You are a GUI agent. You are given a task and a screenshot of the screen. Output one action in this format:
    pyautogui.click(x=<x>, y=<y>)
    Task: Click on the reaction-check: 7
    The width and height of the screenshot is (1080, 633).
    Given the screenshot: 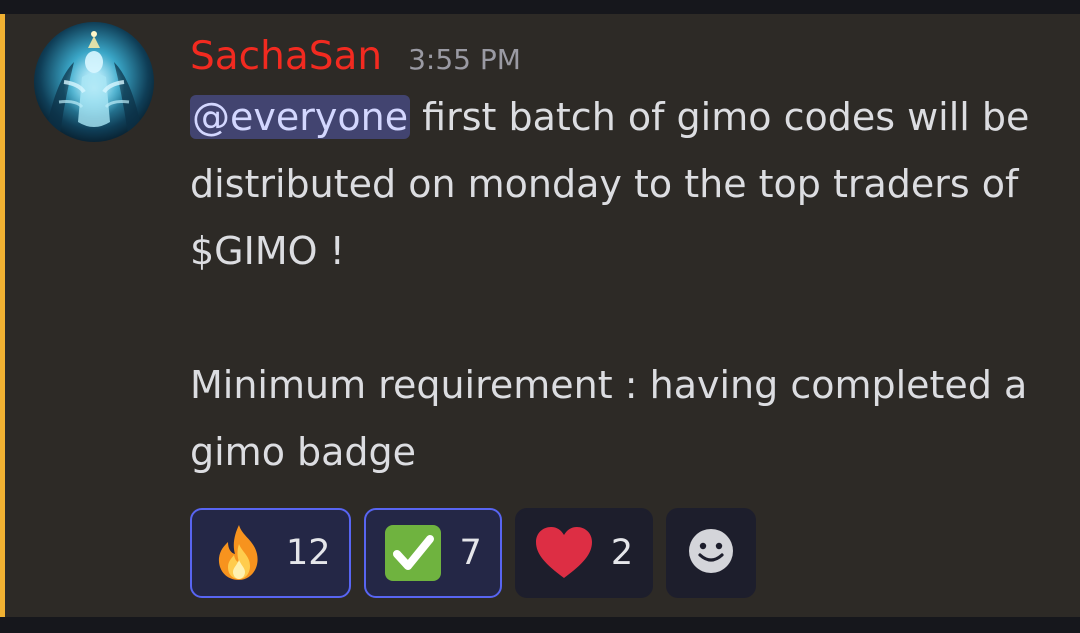 What is the action you would take?
    pyautogui.click(x=432, y=553)
    